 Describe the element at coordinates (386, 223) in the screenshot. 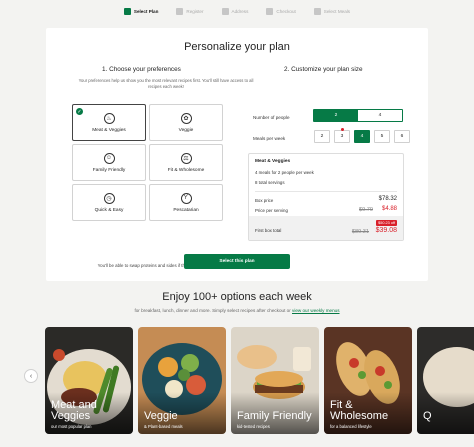

I see `savings-badge: $50.23 off` at that location.